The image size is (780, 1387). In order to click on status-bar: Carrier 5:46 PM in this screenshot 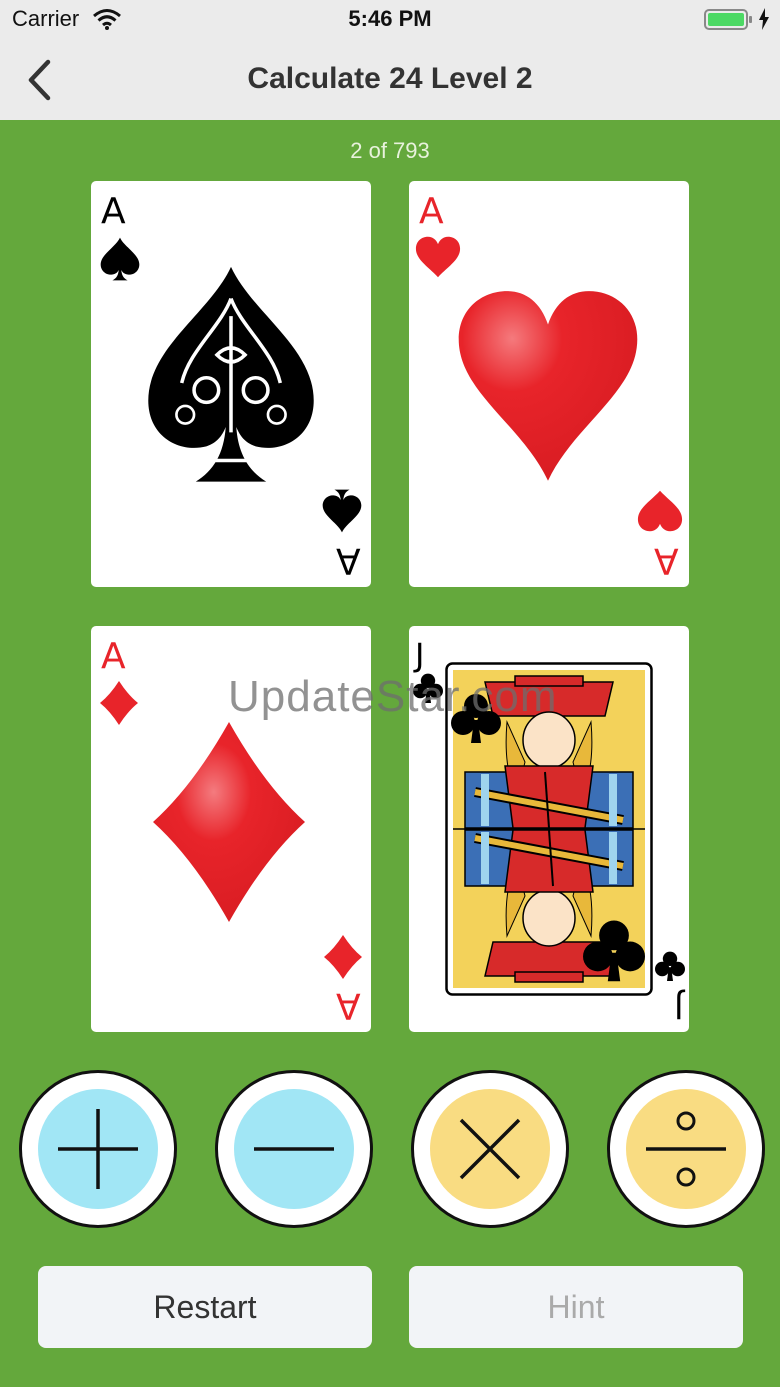, I will do `click(390, 20)`.